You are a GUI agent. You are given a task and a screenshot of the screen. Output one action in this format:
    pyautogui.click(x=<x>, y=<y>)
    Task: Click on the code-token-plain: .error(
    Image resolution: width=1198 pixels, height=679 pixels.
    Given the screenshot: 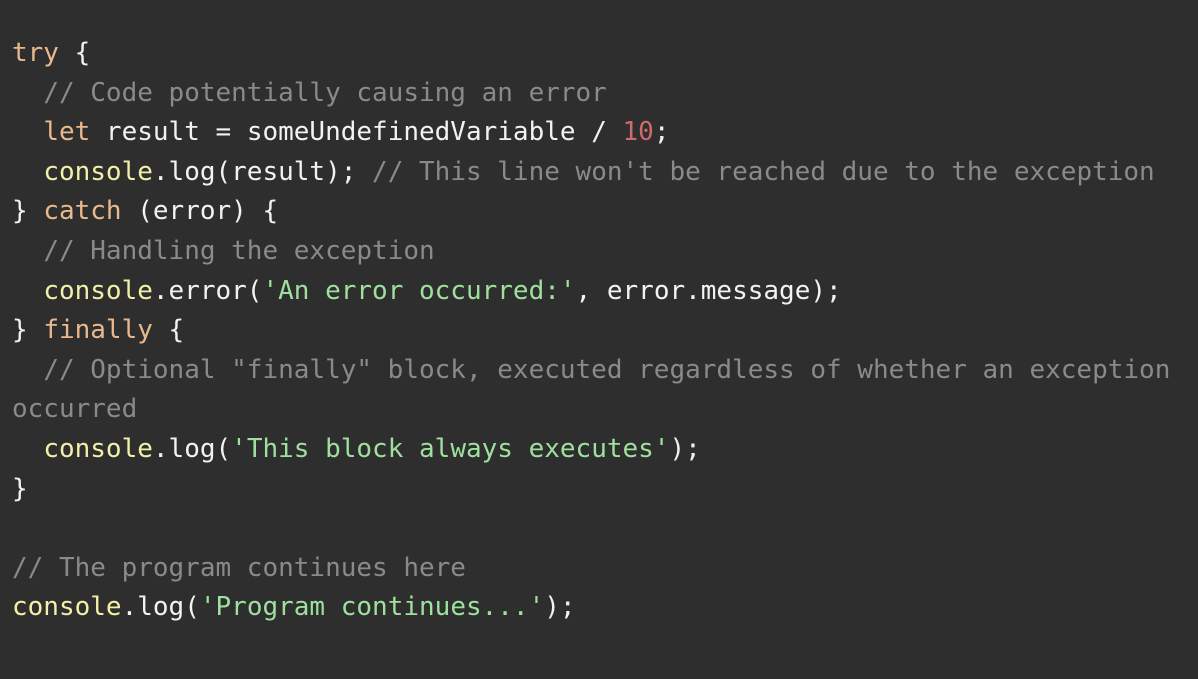 What is the action you would take?
    pyautogui.click(x=207, y=290)
    